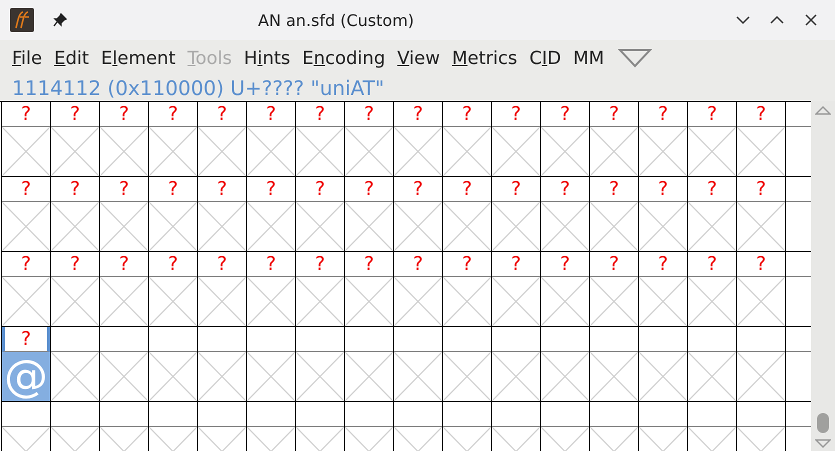 The image size is (835, 451). What do you see at coordinates (418, 58) in the screenshot?
I see `menu-item: View` at bounding box center [418, 58].